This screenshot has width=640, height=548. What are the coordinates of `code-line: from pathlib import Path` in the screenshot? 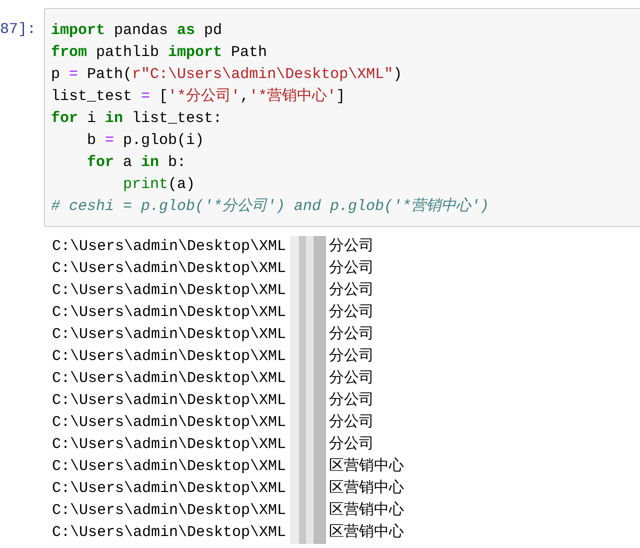 It's located at (159, 53).